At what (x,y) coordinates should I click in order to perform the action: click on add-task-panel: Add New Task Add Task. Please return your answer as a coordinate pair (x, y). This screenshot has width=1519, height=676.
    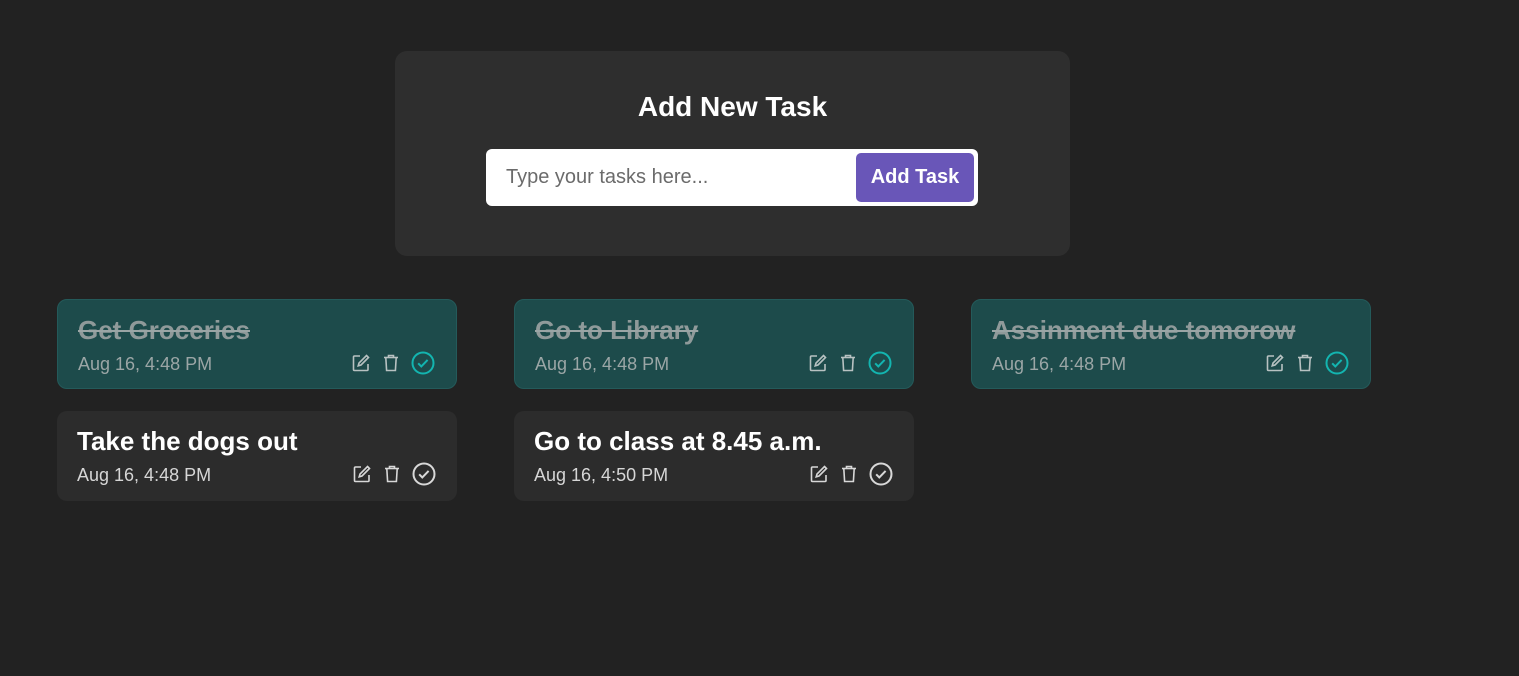
    Looking at the image, I should click on (732, 153).